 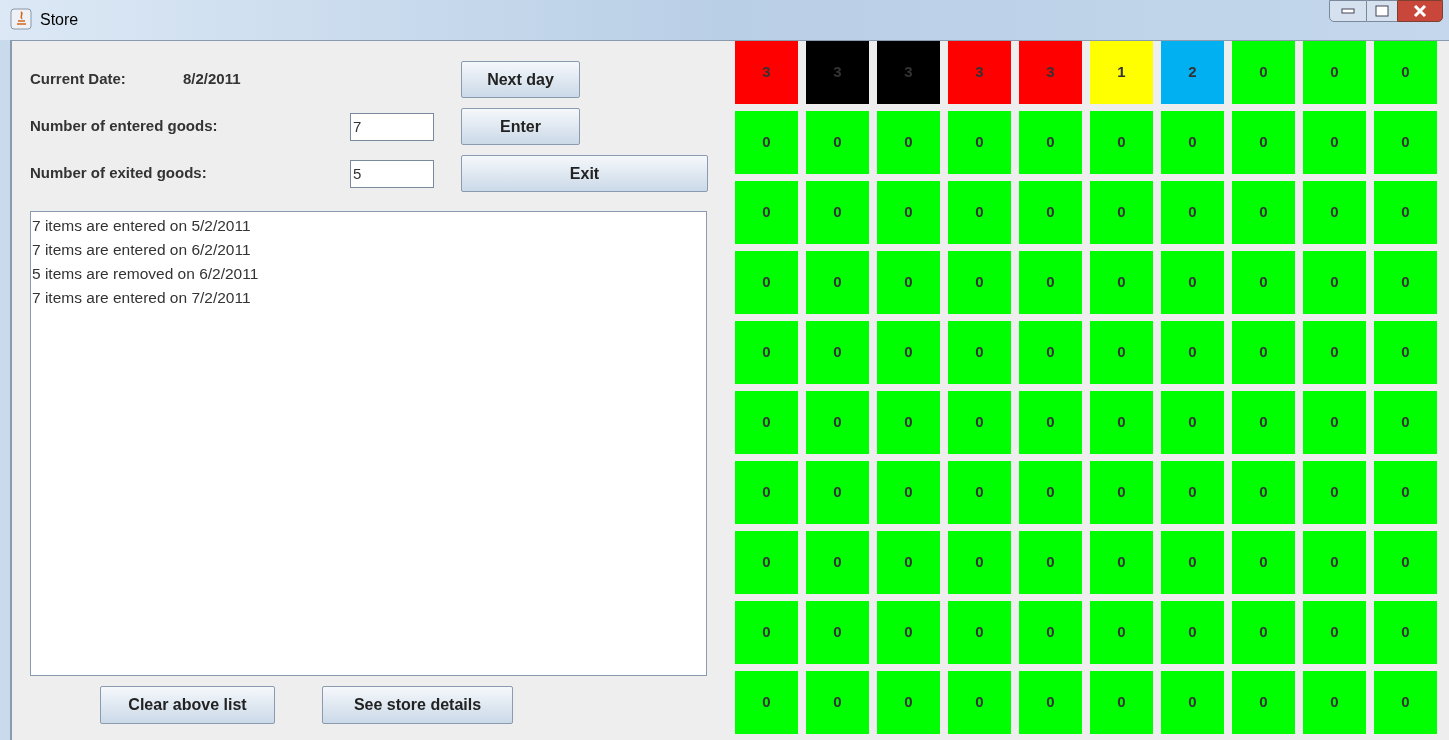 I want to click on log-entry: 5 items are removed on 6/2/2011, so click(x=146, y=274).